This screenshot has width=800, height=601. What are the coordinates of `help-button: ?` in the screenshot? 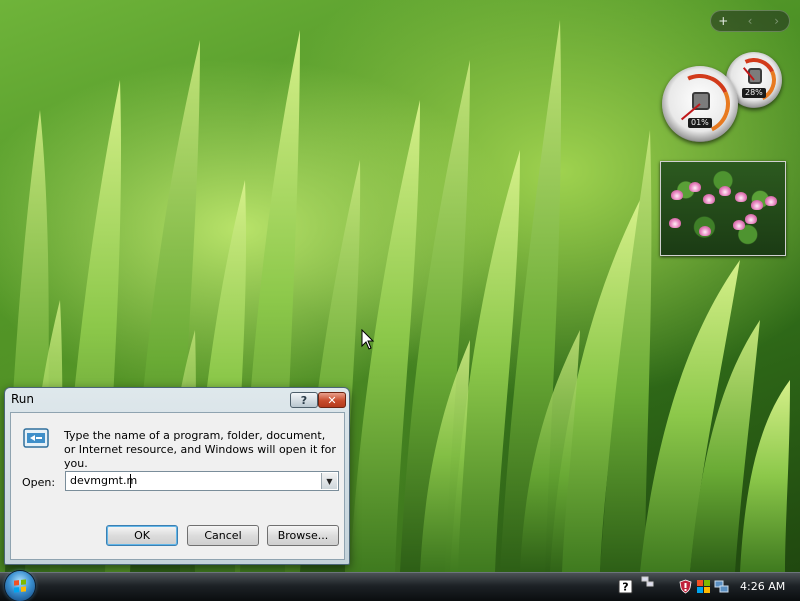 It's located at (304, 400).